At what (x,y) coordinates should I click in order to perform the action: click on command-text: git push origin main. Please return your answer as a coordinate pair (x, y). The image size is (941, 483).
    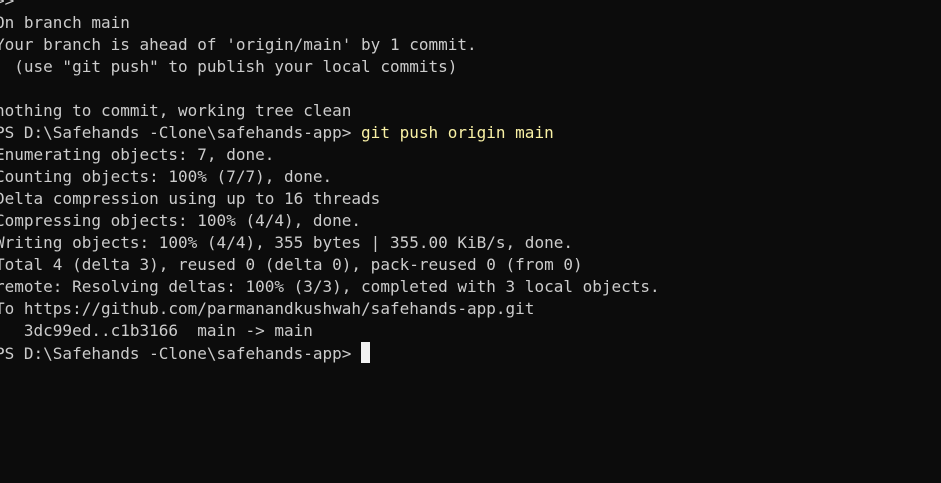
    Looking at the image, I should click on (457, 132).